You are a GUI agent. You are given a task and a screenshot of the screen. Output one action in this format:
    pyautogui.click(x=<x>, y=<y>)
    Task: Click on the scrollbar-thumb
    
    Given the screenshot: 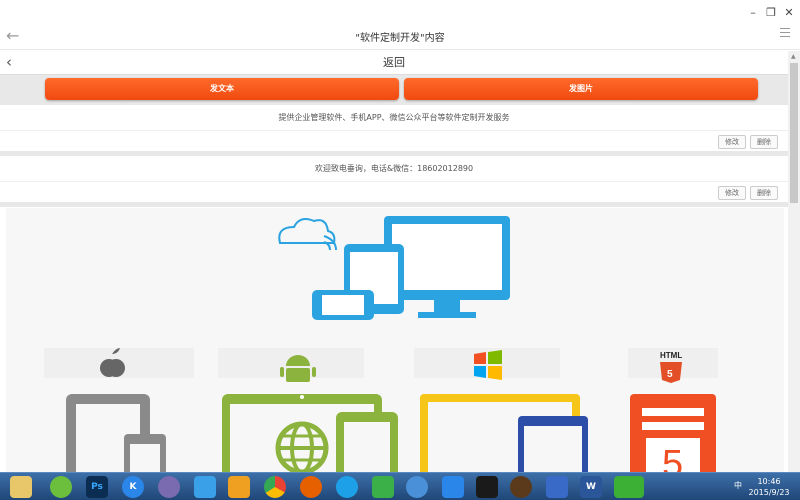 What is the action you would take?
    pyautogui.click(x=794, y=133)
    